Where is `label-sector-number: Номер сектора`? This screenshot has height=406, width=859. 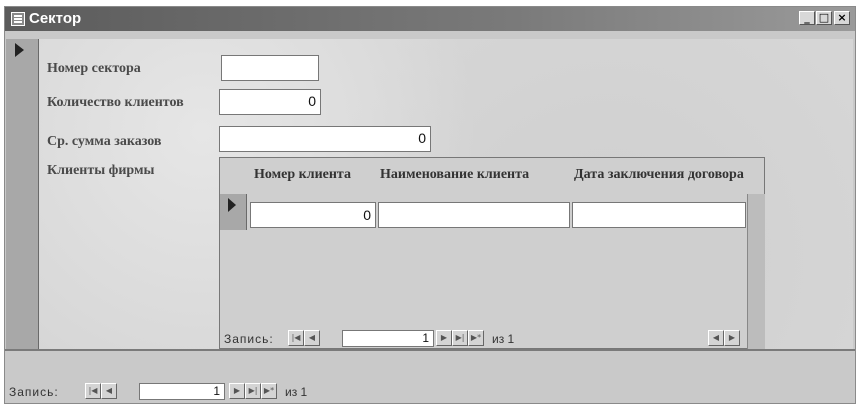 label-sector-number: Номер сектора is located at coordinates (94, 68).